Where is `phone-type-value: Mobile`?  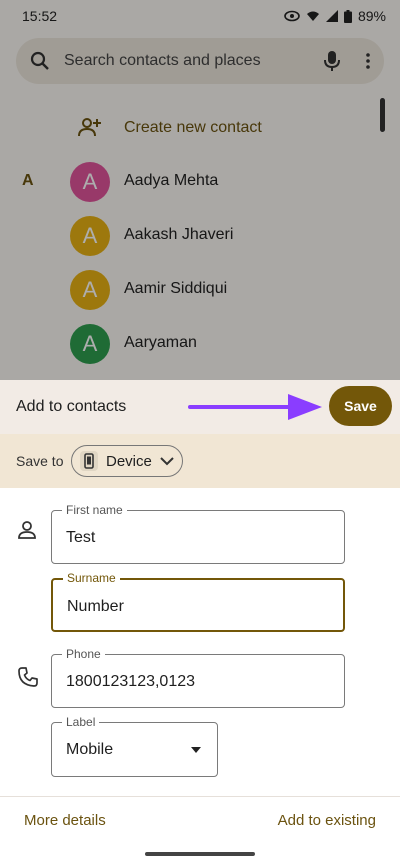 phone-type-value: Mobile is located at coordinates (89, 750).